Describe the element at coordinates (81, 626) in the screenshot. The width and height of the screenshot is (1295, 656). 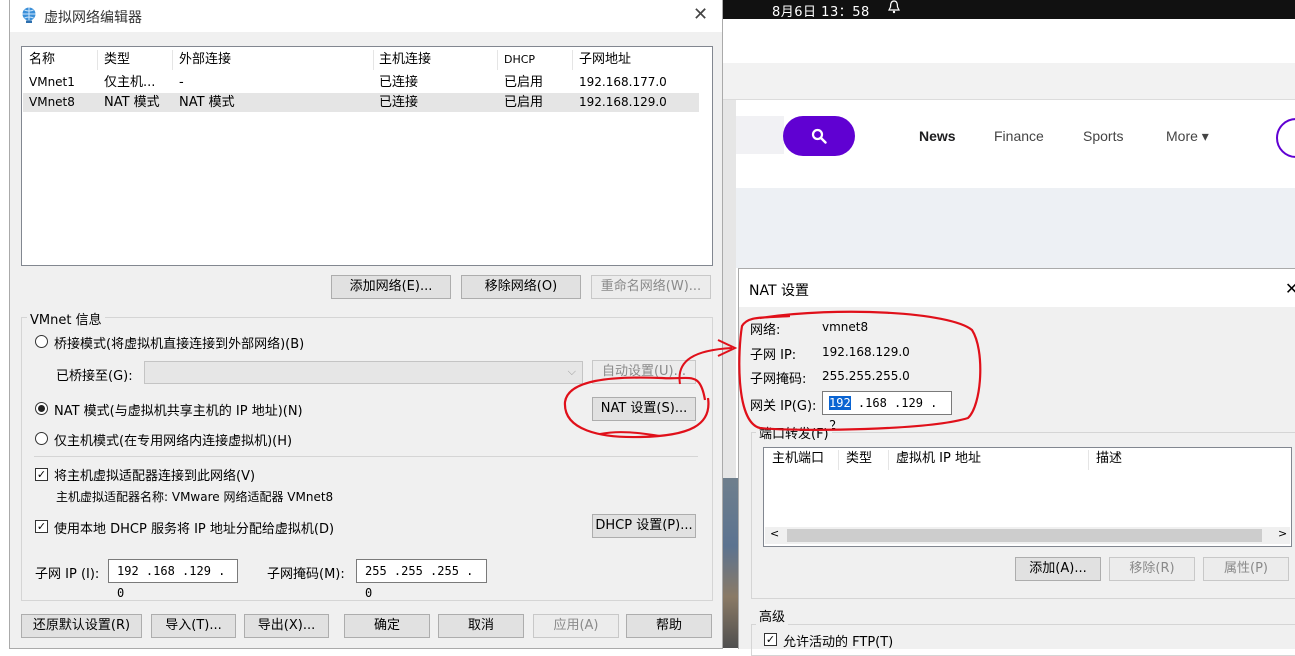
I see `restore-defaults-button: 还原默认设置(R)` at that location.